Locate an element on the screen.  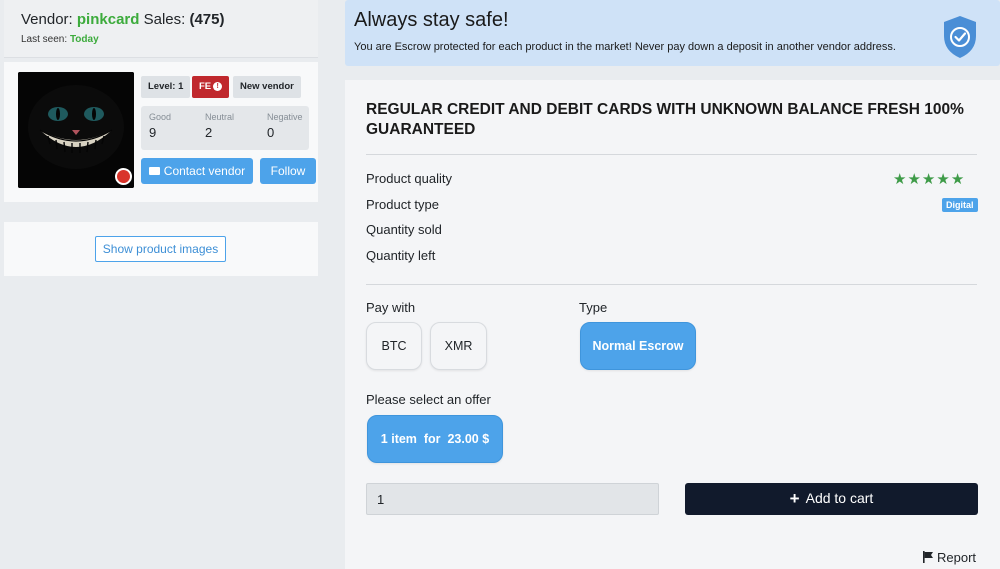
feedback-stats: Good 9 Neutral 2 Negative 0 is located at coordinates (225, 128).